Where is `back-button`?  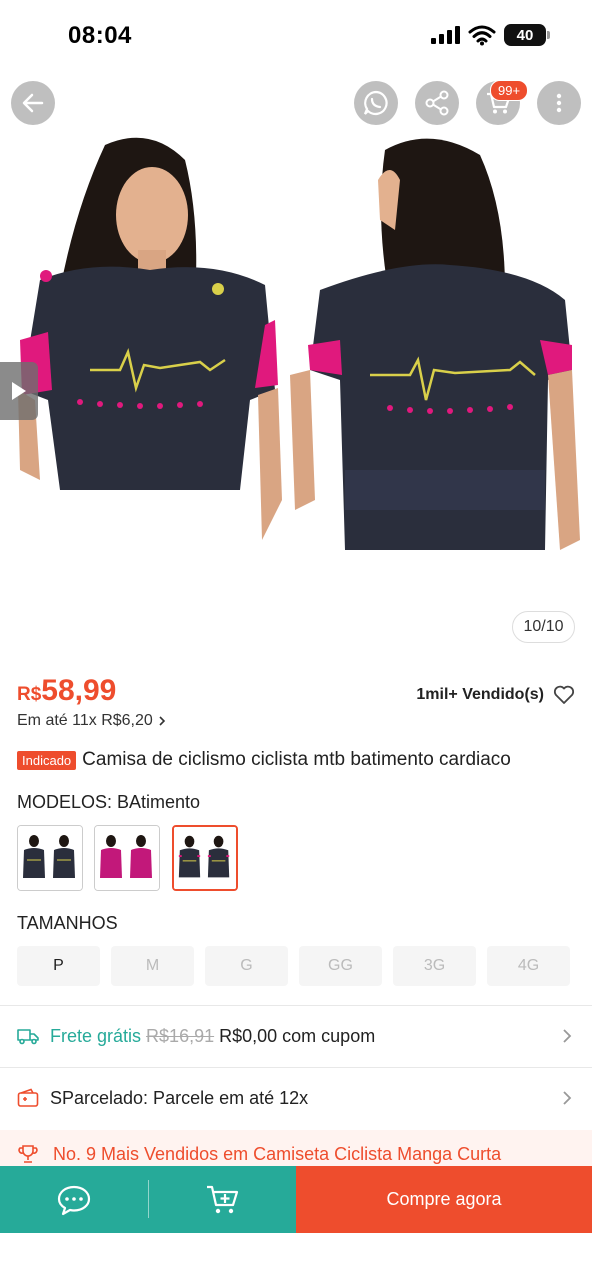 back-button is located at coordinates (33, 103).